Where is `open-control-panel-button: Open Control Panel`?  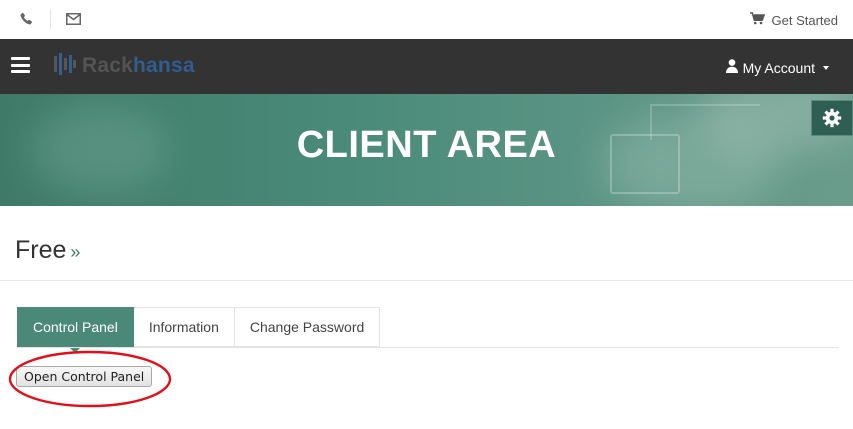
open-control-panel-button: Open Control Panel is located at coordinates (84, 376).